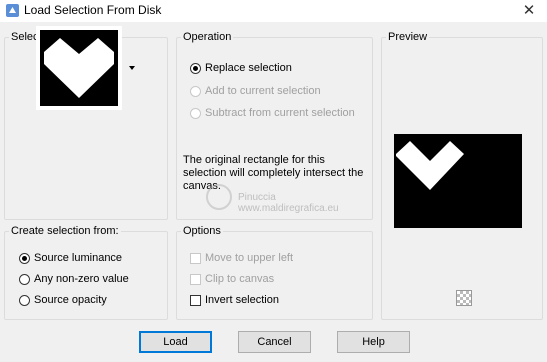 The width and height of the screenshot is (547, 362). What do you see at coordinates (273, 11) in the screenshot?
I see `title-bar: Load Selection From Disk ✕` at bounding box center [273, 11].